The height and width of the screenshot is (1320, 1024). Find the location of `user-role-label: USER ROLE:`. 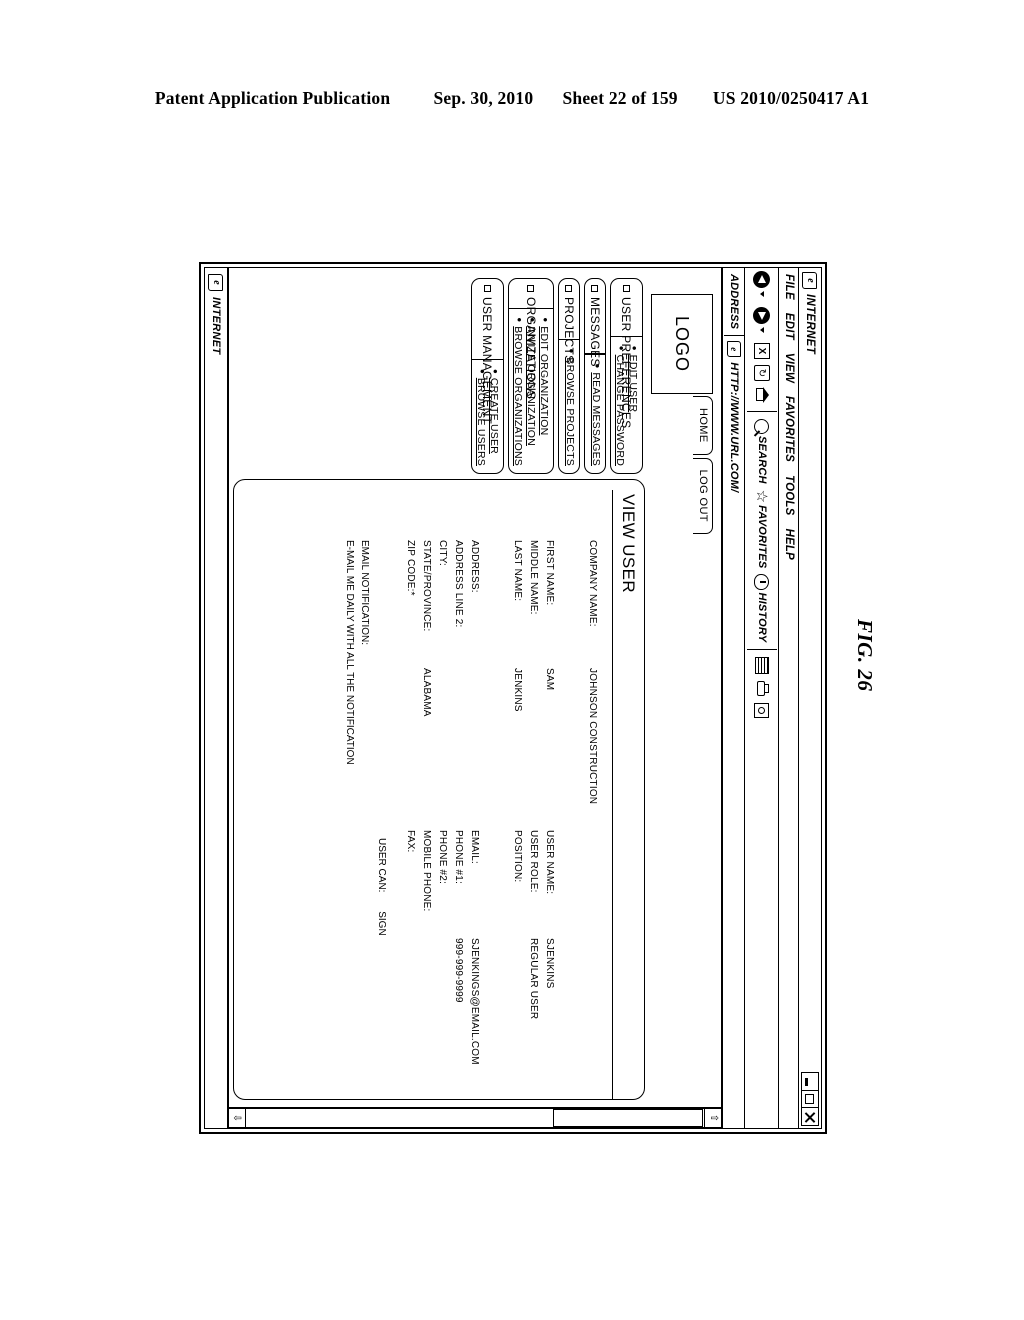

user-role-label: USER ROLE: is located at coordinates (533, 861).